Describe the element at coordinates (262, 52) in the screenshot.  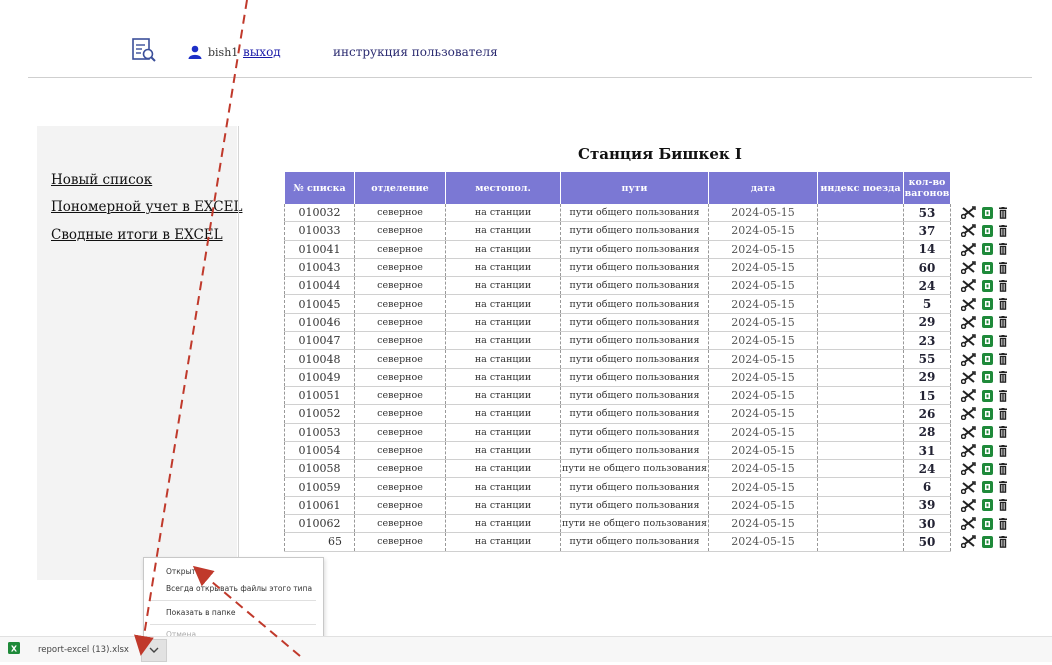
I see `logout-link: выход` at that location.